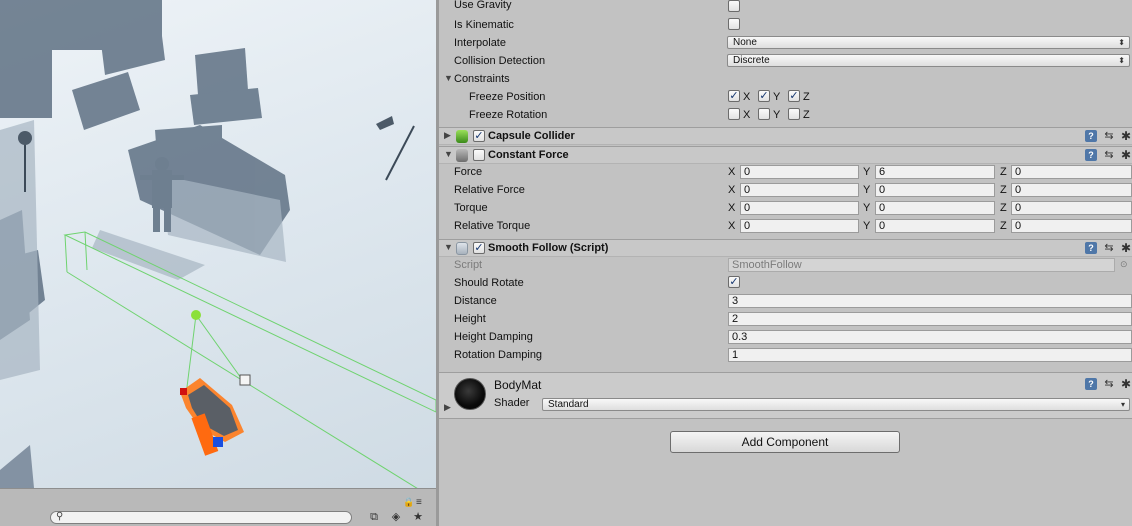 The width and height of the screenshot is (1132, 526). I want to click on material-preview-thumbnail, so click(470, 394).